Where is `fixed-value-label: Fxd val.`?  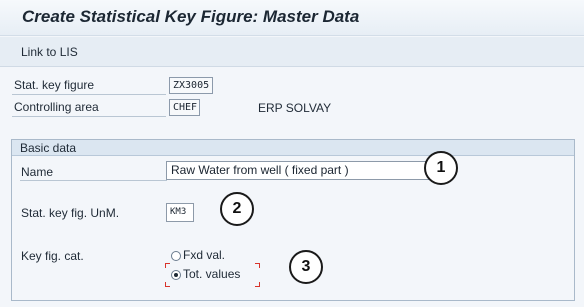
fixed-value-label: Fxd val. is located at coordinates (204, 255).